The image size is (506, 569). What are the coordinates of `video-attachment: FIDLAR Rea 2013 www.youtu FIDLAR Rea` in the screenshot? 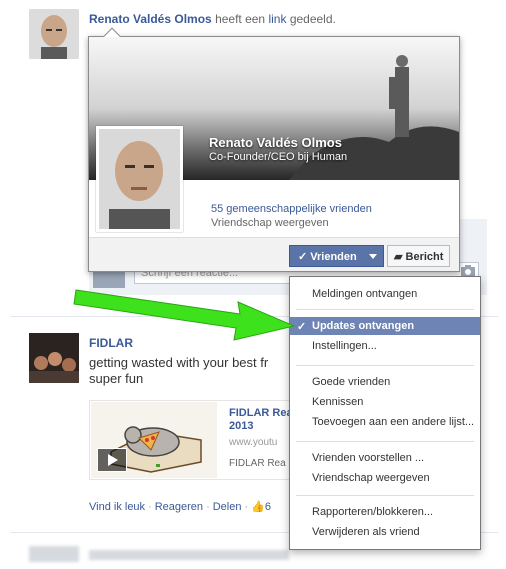 It's located at (194, 440).